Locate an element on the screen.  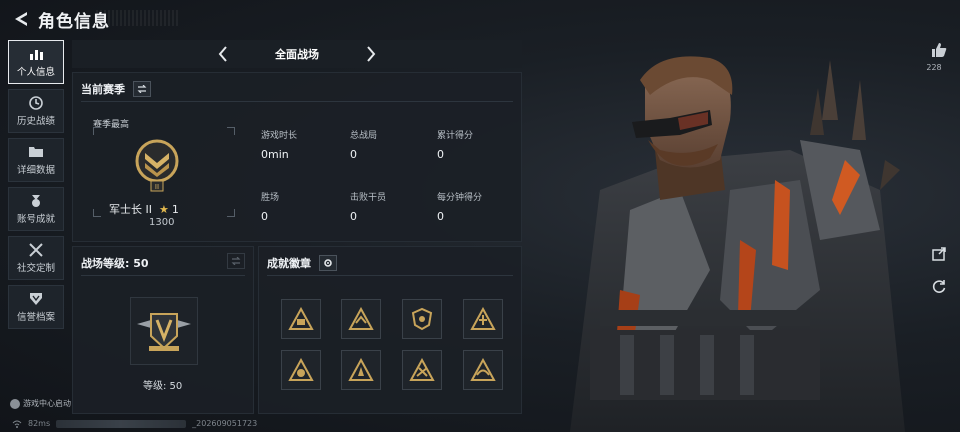
battlefield-level-panel: 战场等级: 50 等级: 50 is located at coordinates (163, 330).